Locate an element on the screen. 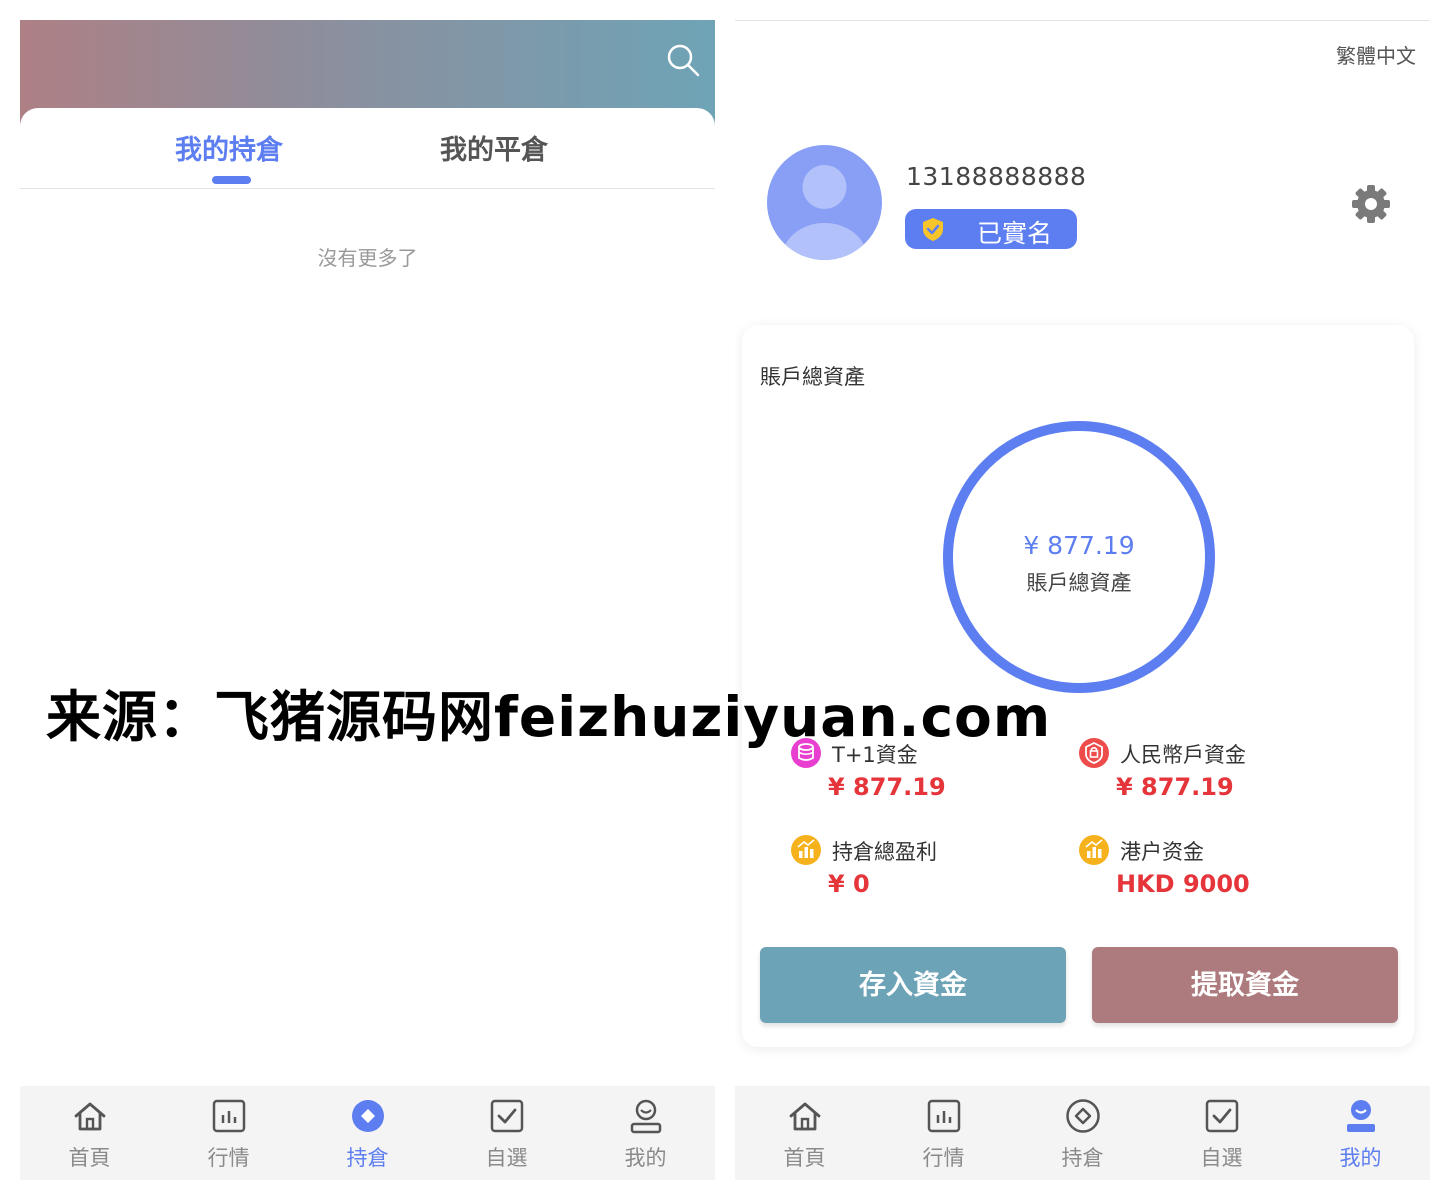 The width and height of the screenshot is (1450, 1200). active-tab-indicator is located at coordinates (231, 180).